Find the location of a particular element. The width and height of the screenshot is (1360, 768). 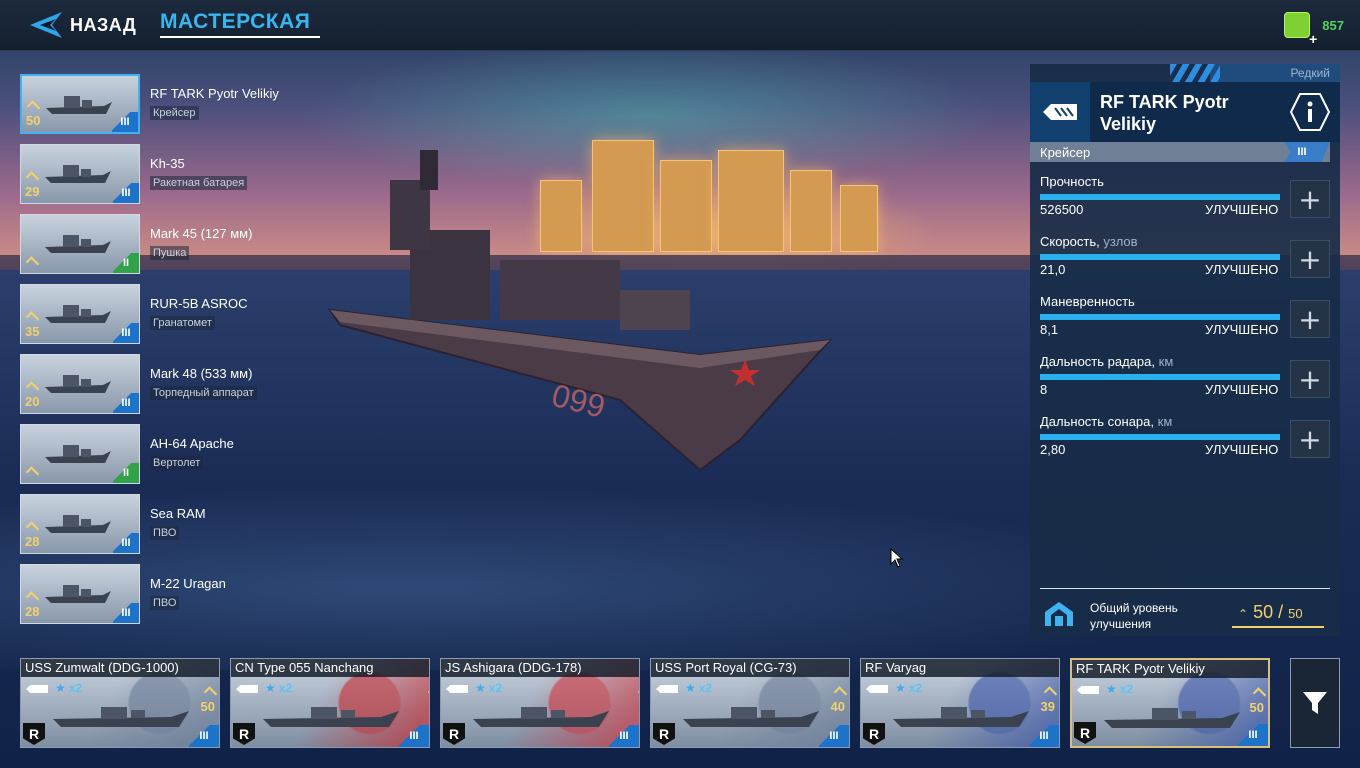

item-type: Пушка is located at coordinates (170, 253).